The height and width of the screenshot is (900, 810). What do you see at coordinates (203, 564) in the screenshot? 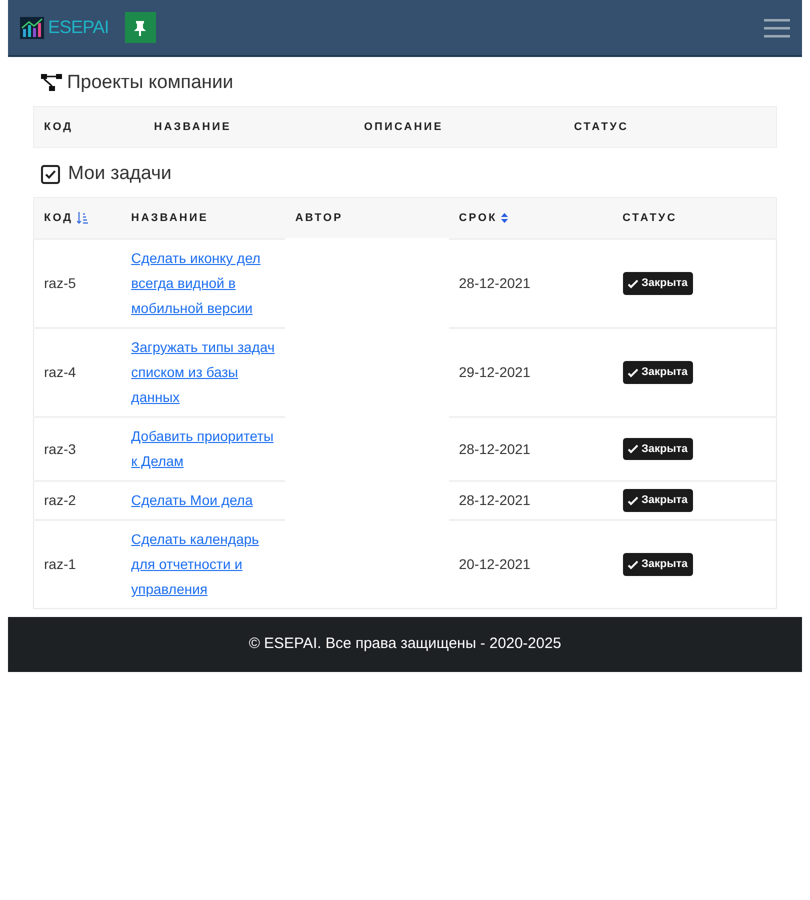
I see `task-link: Сделать календарь для отчетности и управления` at bounding box center [203, 564].